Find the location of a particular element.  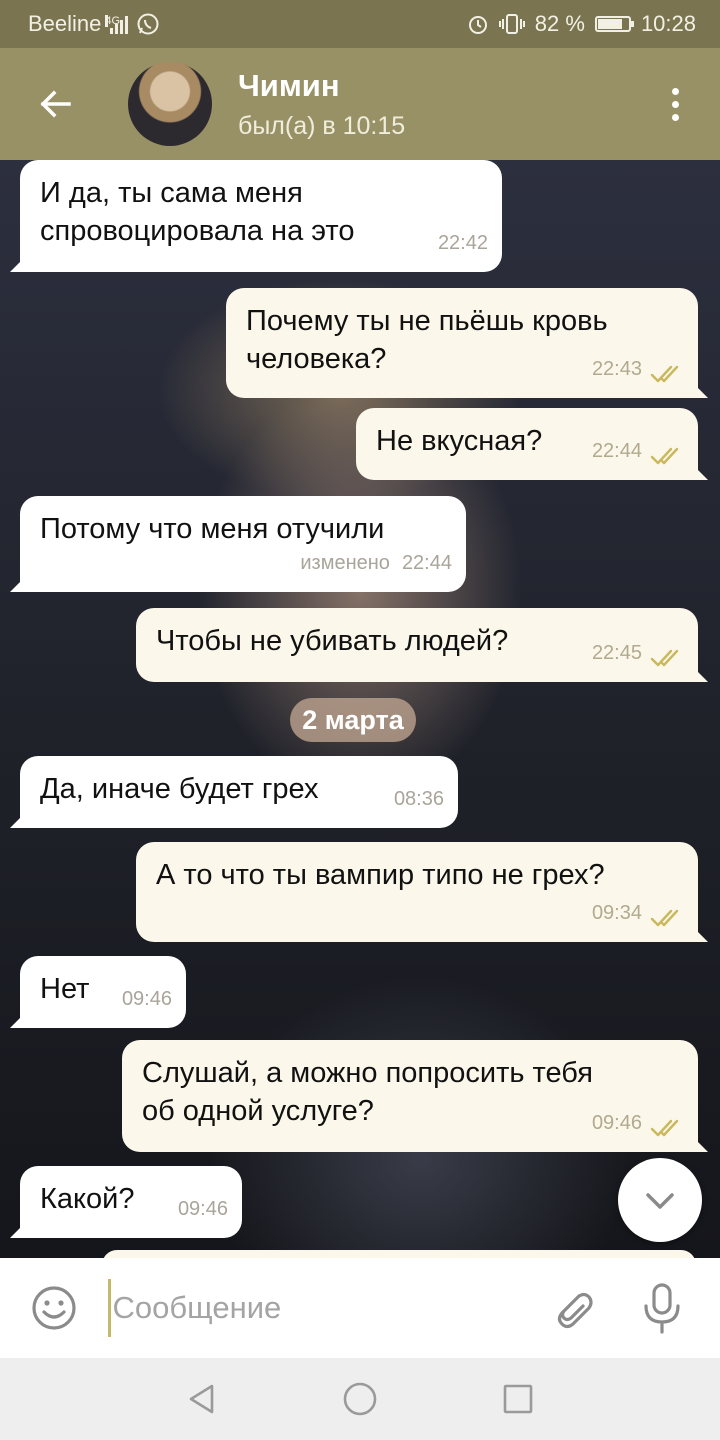

square-recents-icon is located at coordinates (518, 1399).